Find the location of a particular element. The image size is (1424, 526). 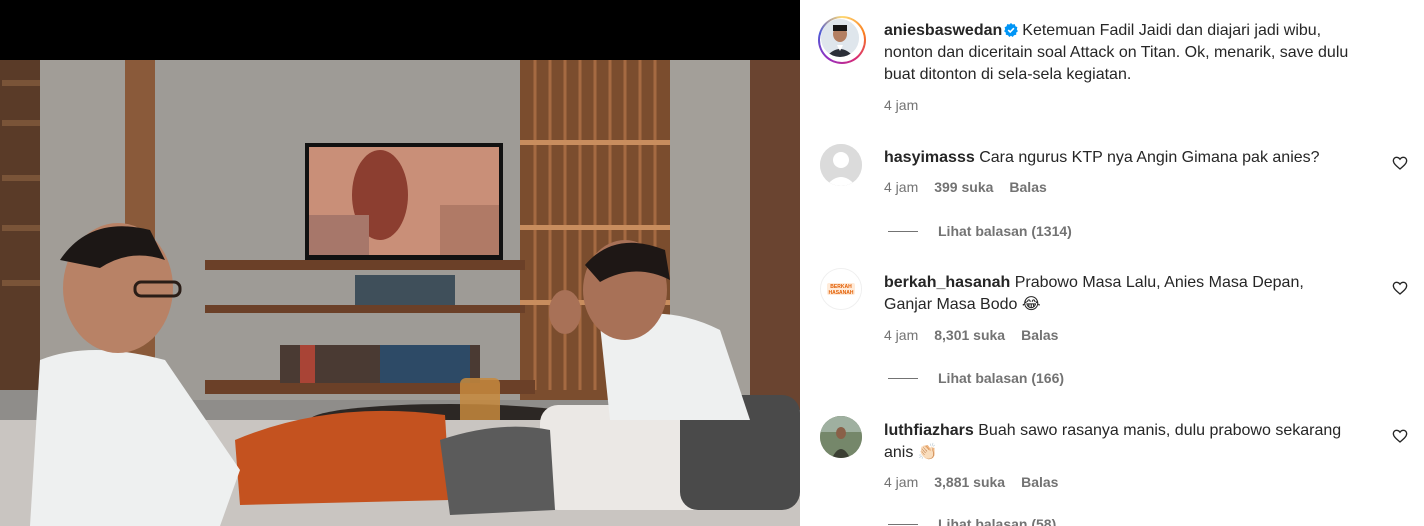

author-avatar-image is located at coordinates (840, 38).